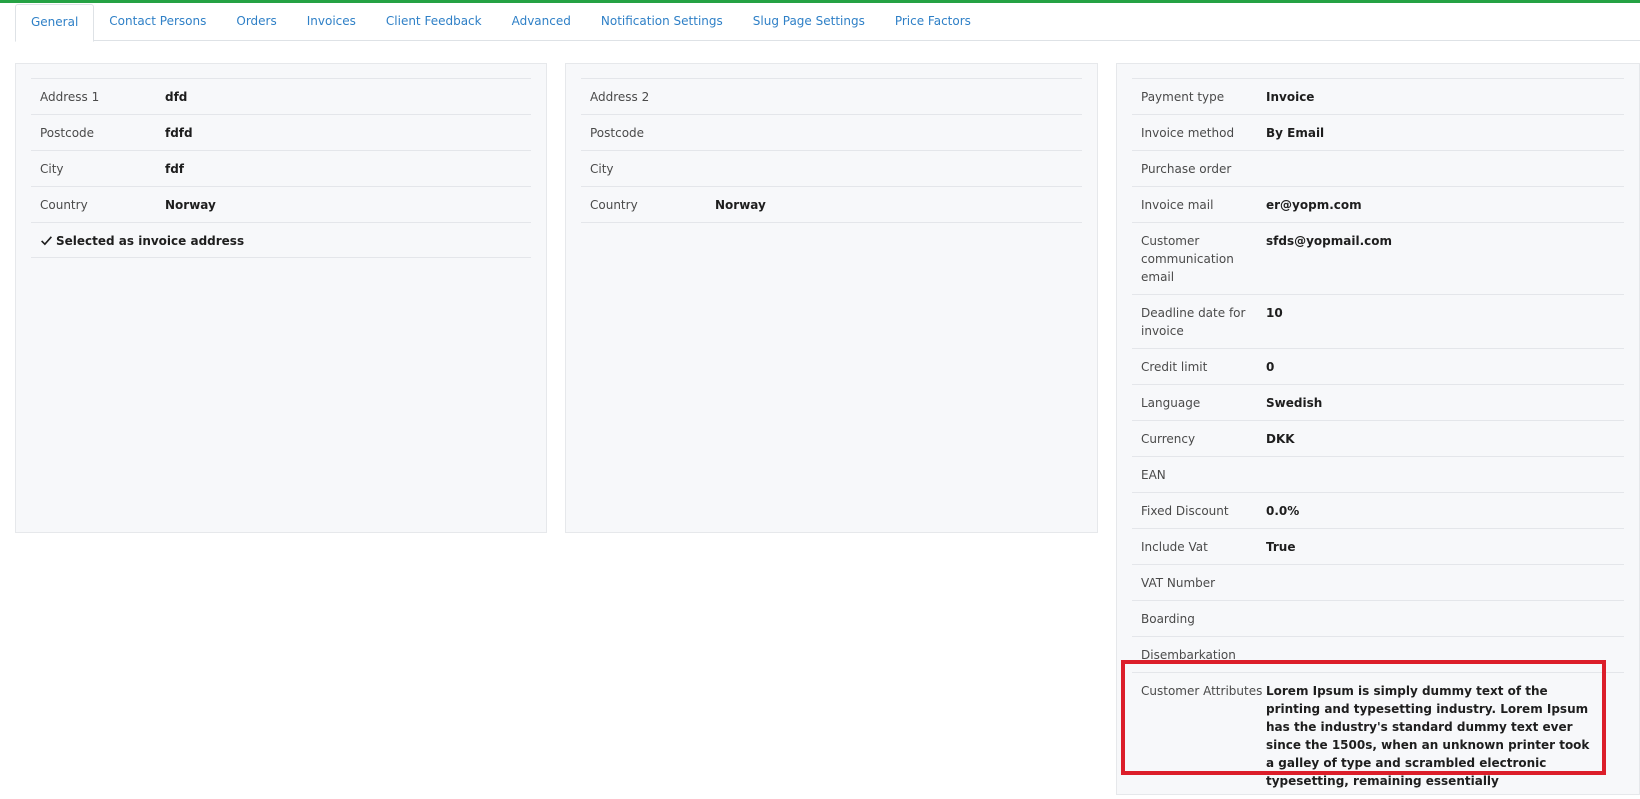 This screenshot has width=1640, height=799. I want to click on detail-row: Postcode, so click(831, 132).